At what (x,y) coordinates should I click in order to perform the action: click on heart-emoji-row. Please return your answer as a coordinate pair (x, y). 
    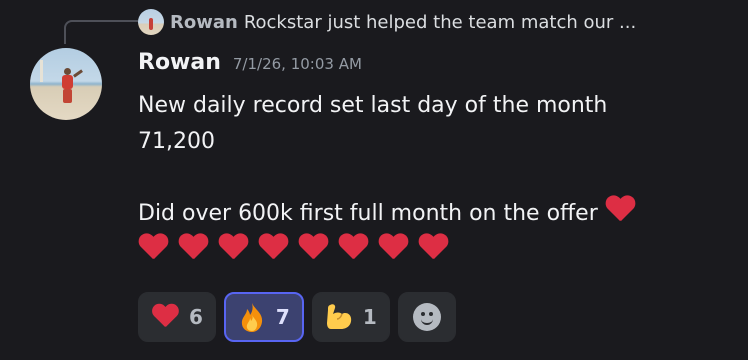
    Looking at the image, I should click on (433, 248).